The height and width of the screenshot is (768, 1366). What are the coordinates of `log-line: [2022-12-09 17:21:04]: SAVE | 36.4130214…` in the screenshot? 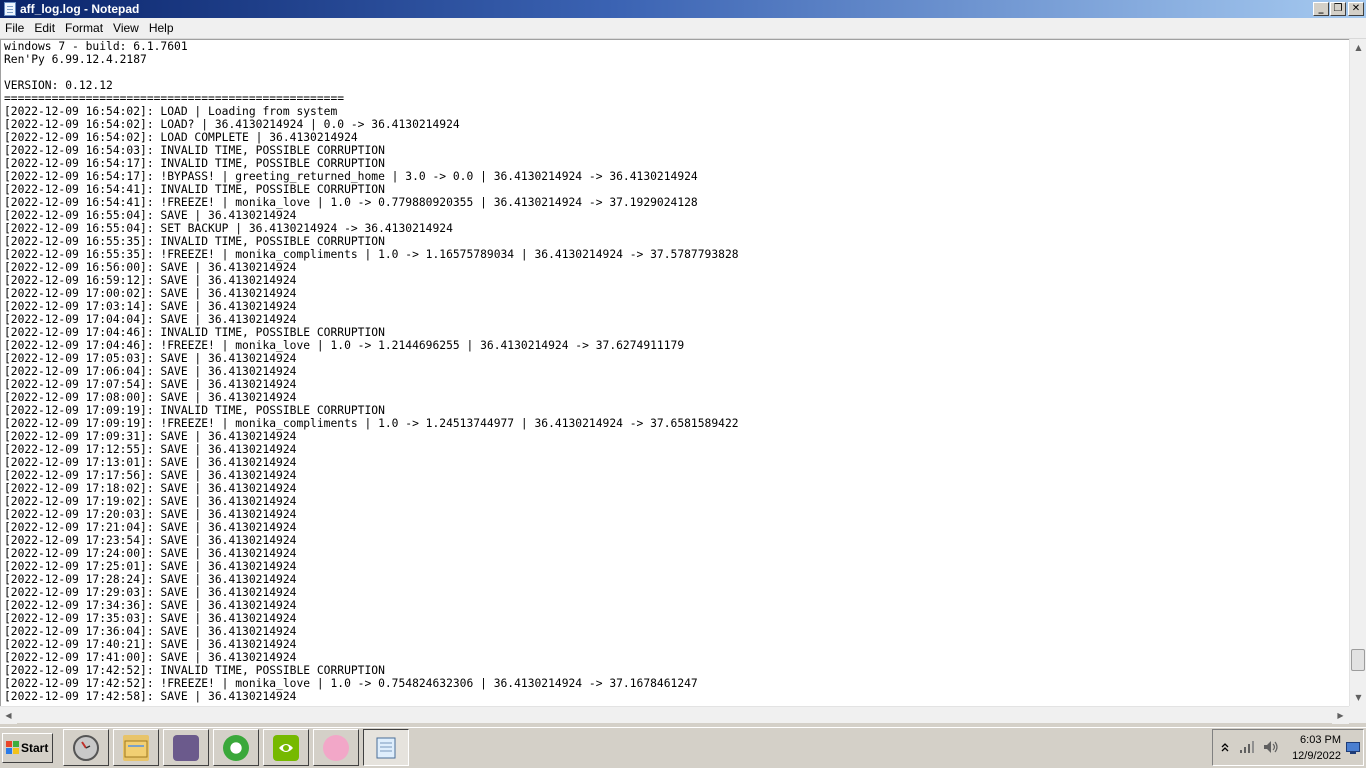 It's located at (150, 527).